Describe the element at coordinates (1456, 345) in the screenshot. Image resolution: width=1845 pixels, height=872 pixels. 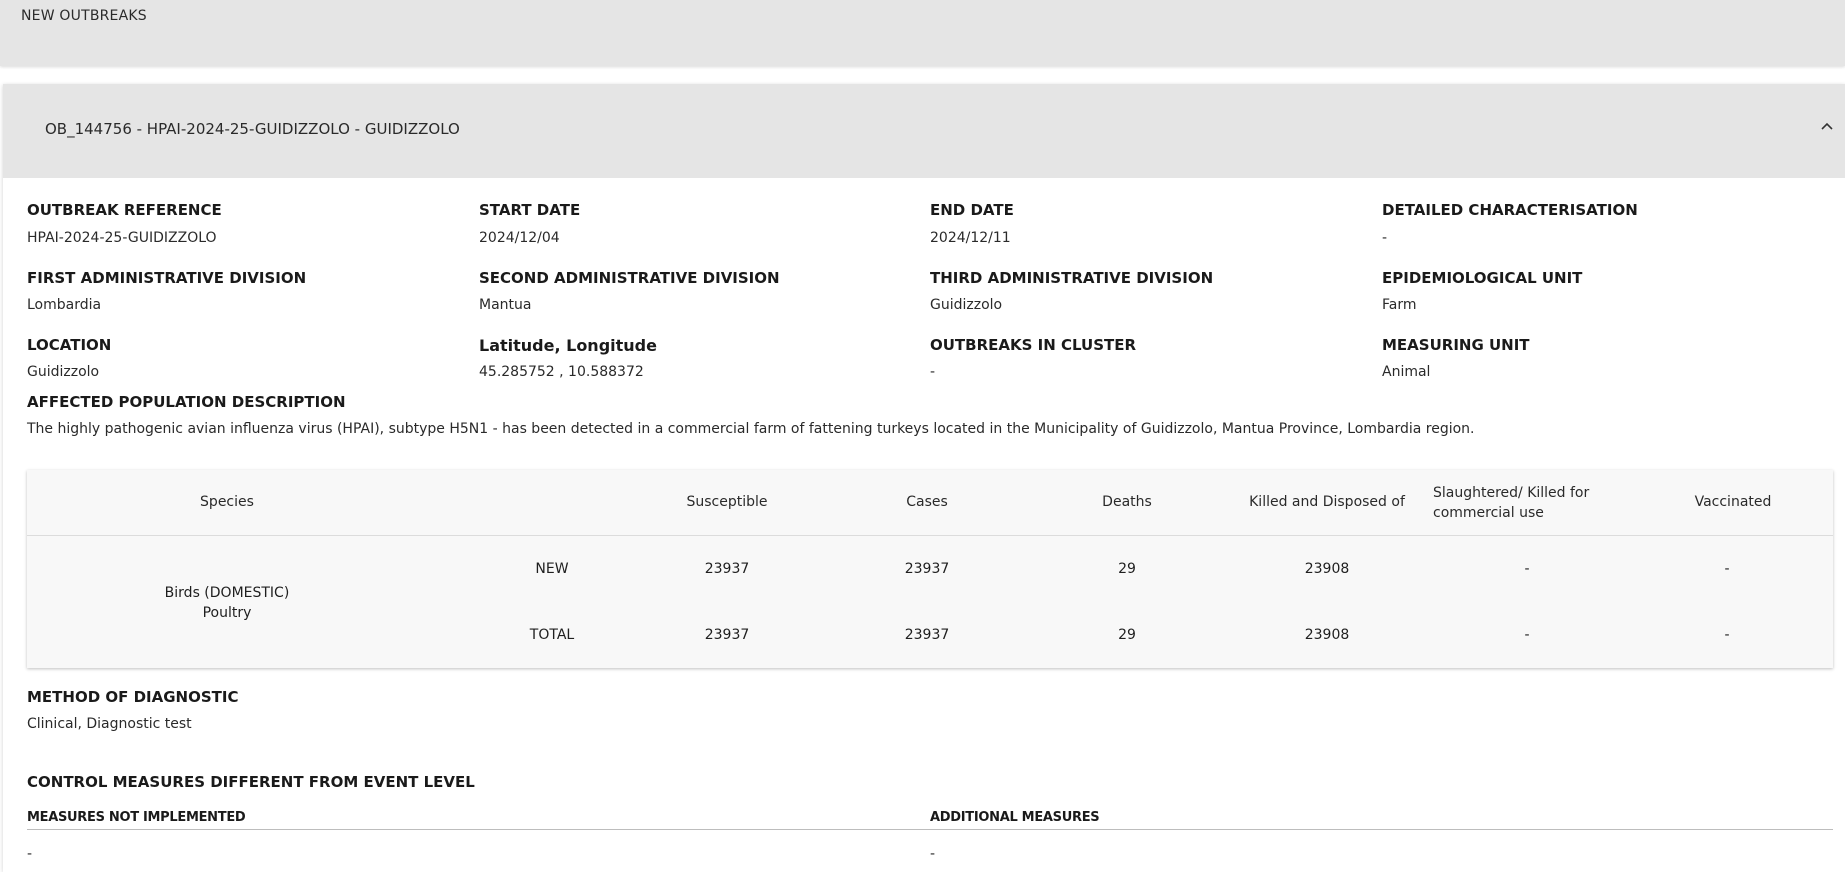
I see `measuring-unit-label: MEASURING UNIT` at that location.